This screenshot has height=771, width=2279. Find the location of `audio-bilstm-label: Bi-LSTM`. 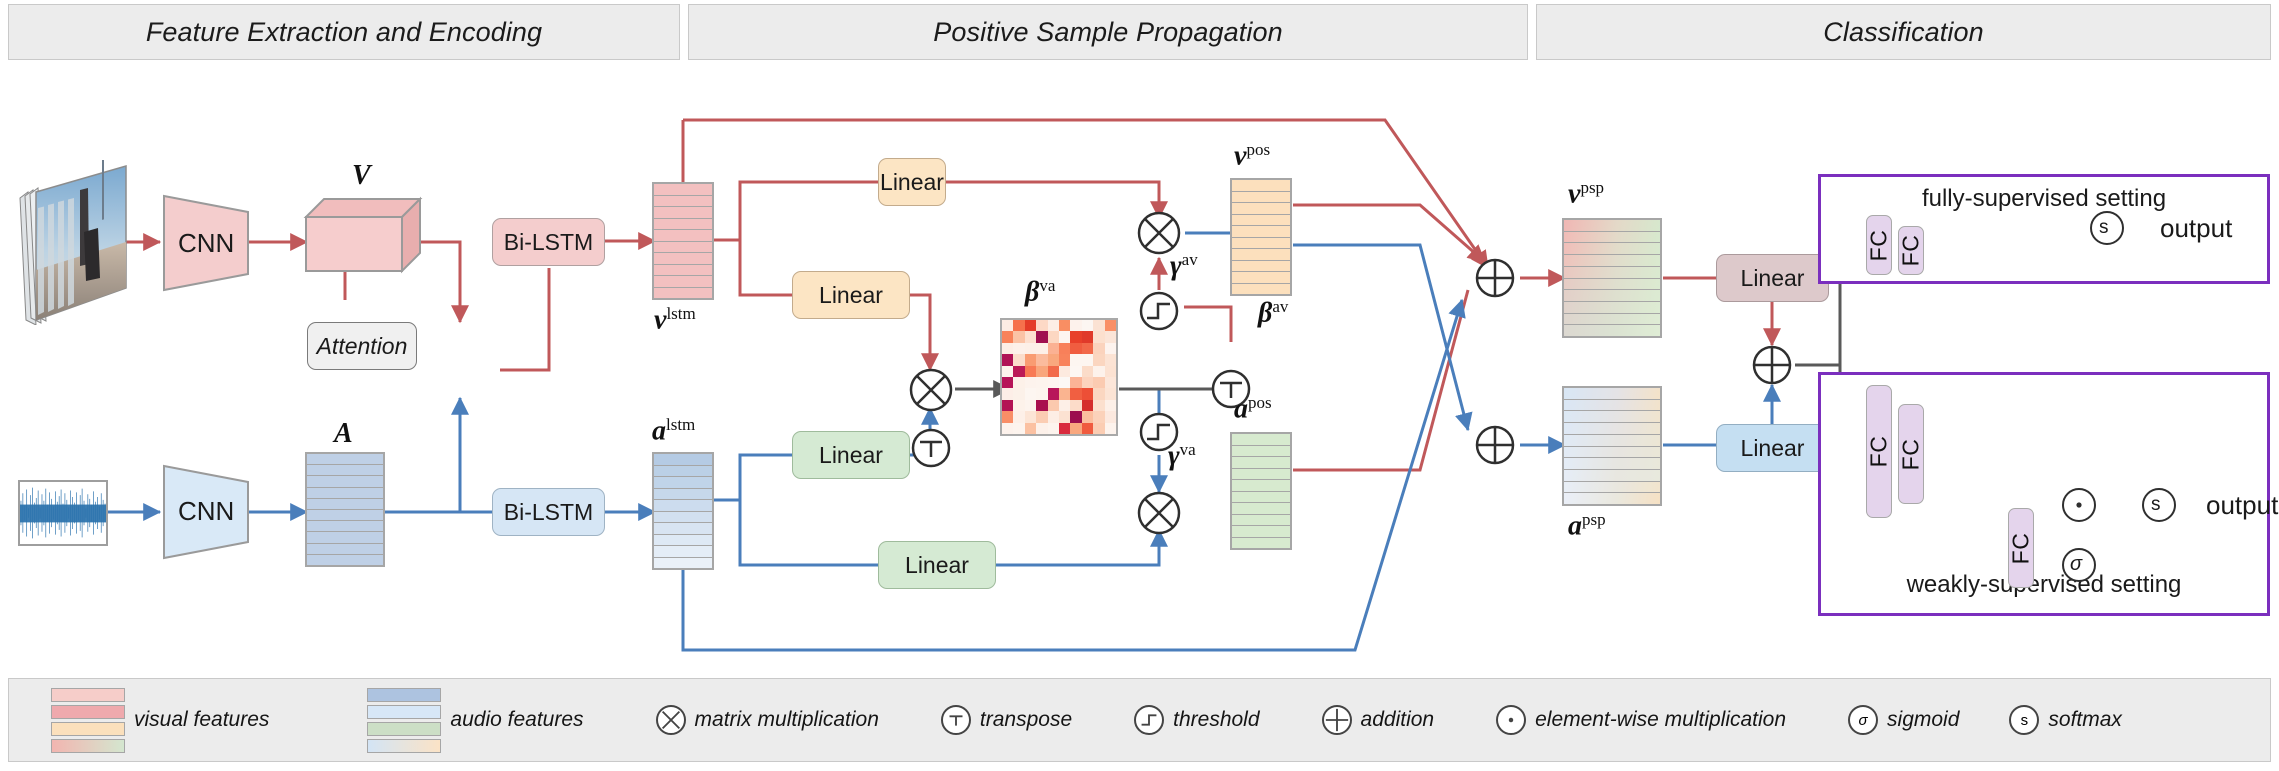

audio-bilstm-label: Bi-LSTM is located at coordinates (548, 511).